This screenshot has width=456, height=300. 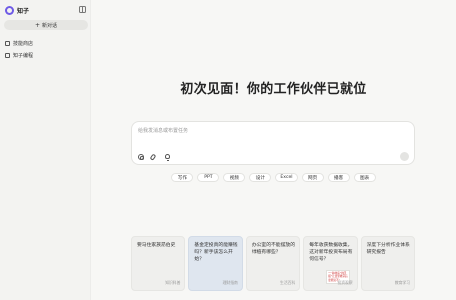 What do you see at coordinates (402, 282) in the screenshot?
I see `card-meta: 教育学习` at bounding box center [402, 282].